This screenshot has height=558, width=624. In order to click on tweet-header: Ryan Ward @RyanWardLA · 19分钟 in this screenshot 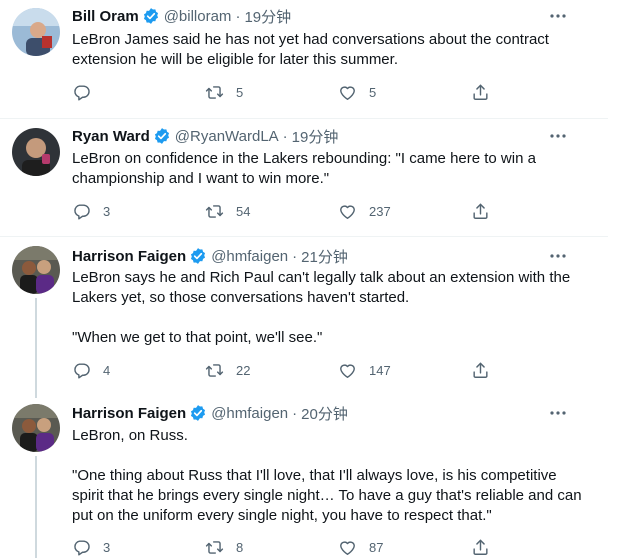, I will do `click(205, 136)`.